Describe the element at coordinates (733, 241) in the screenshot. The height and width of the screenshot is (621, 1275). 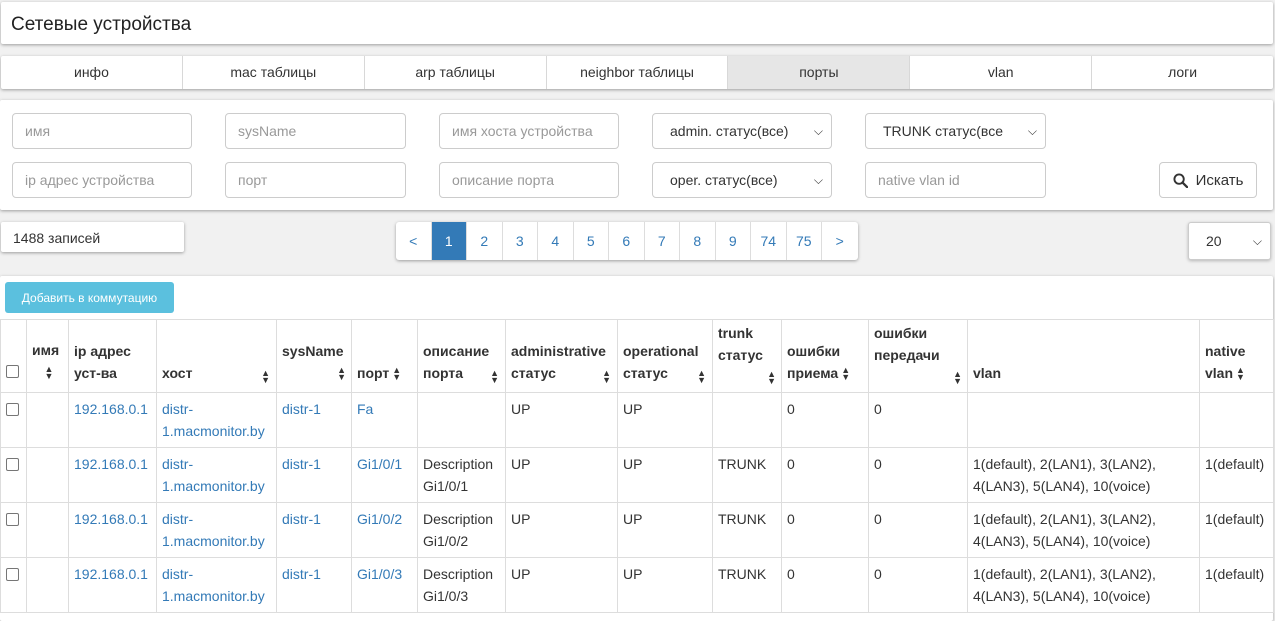
I see `pagination-page-9: 9` at that location.